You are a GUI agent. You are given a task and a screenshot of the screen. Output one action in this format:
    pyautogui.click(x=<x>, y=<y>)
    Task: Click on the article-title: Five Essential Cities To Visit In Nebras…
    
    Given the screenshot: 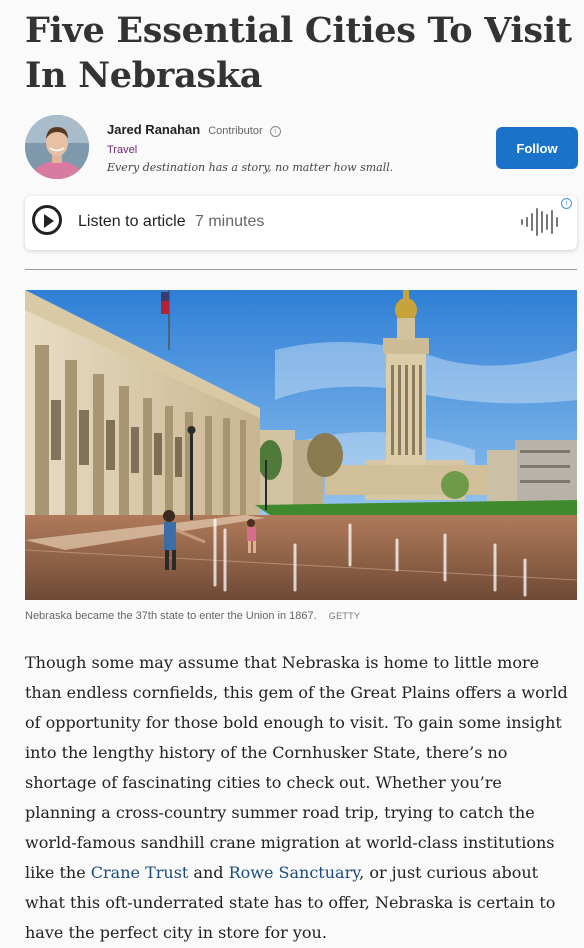 What is the action you would take?
    pyautogui.click(x=298, y=53)
    